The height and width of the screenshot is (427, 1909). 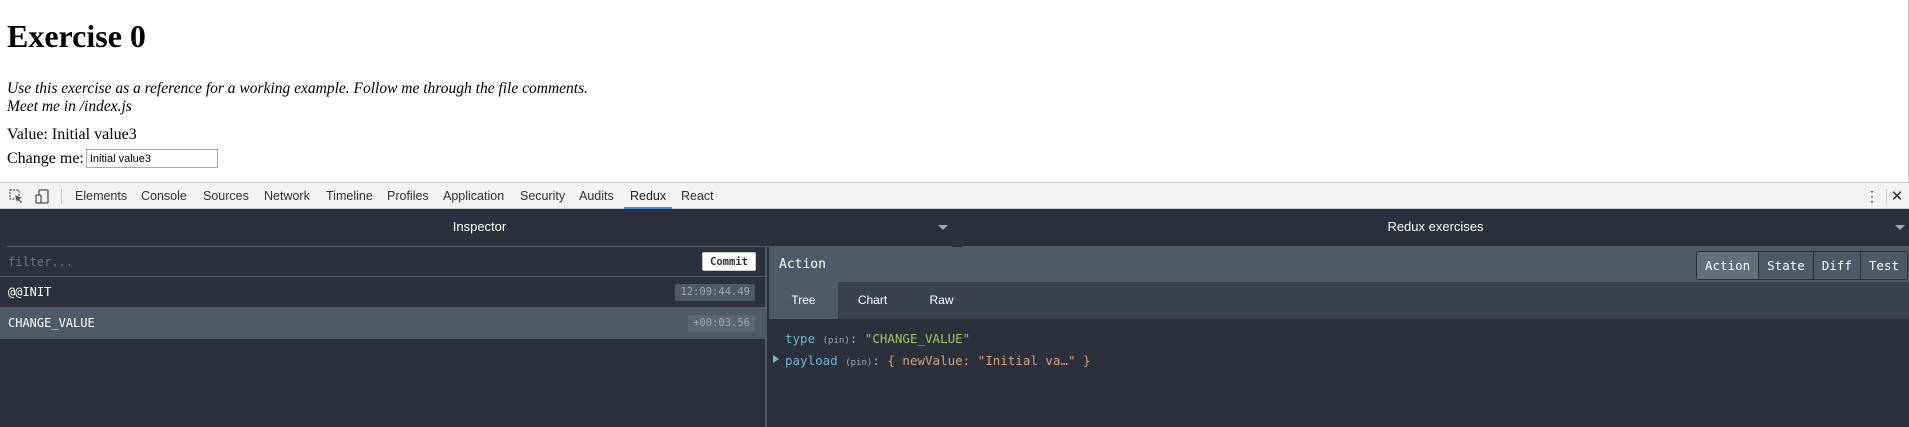 What do you see at coordinates (917, 338) in the screenshot?
I see `tree-value: "CHANGE_VALUE"` at bounding box center [917, 338].